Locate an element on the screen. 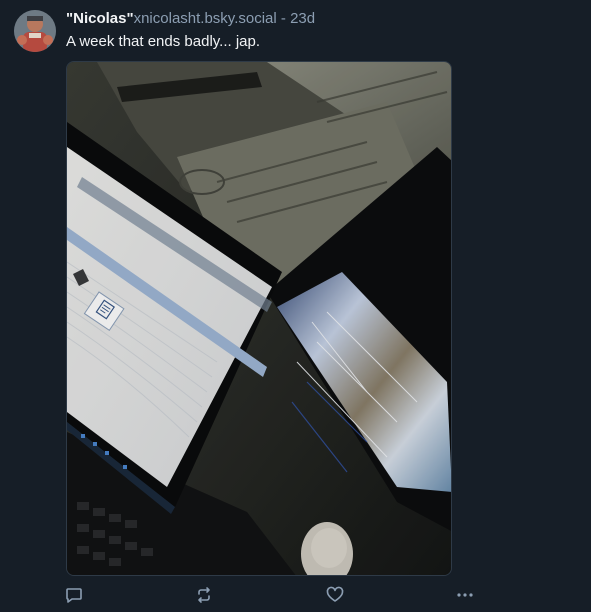 This screenshot has width=591, height=612. more-icon is located at coordinates (465, 595).